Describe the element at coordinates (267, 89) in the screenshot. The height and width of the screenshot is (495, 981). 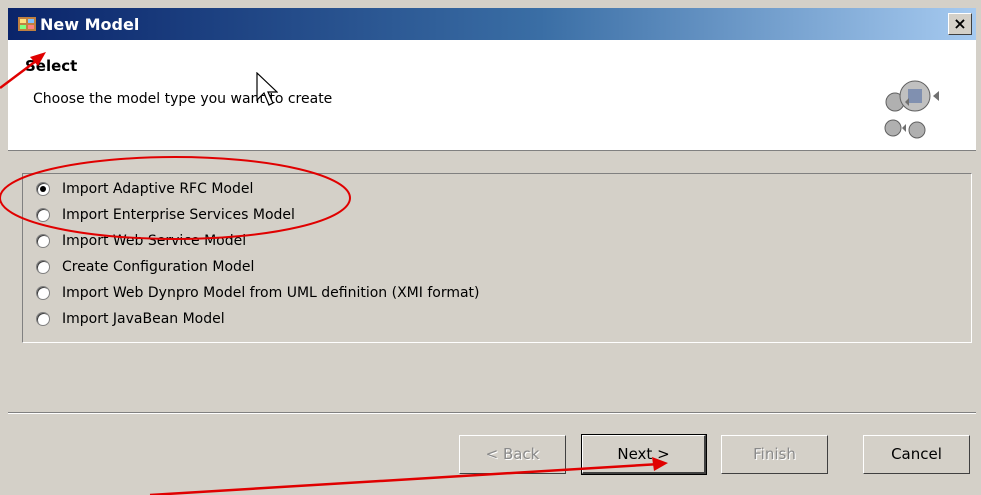
I see `mouse-pointer-icon` at that location.